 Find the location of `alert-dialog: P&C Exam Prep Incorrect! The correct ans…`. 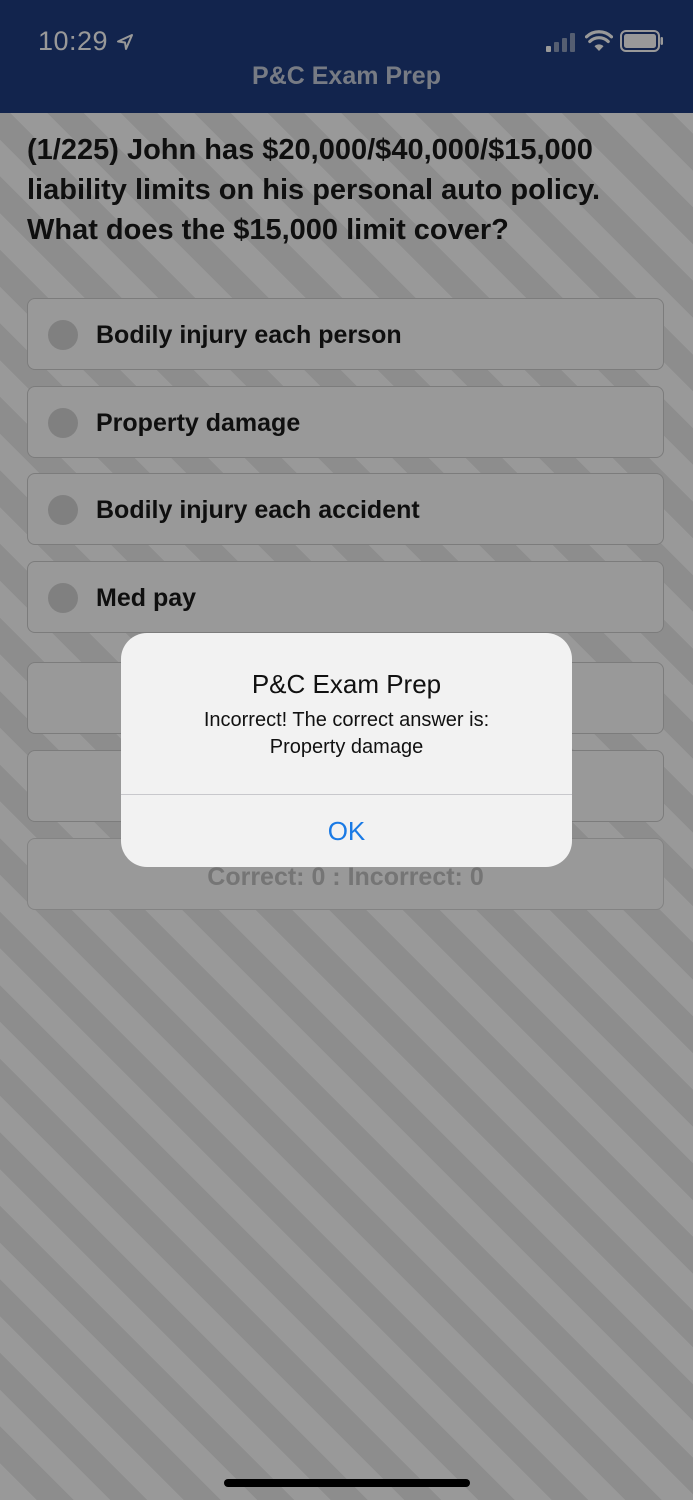

alert-dialog: P&C Exam Prep Incorrect! The correct ans… is located at coordinates (346, 750).